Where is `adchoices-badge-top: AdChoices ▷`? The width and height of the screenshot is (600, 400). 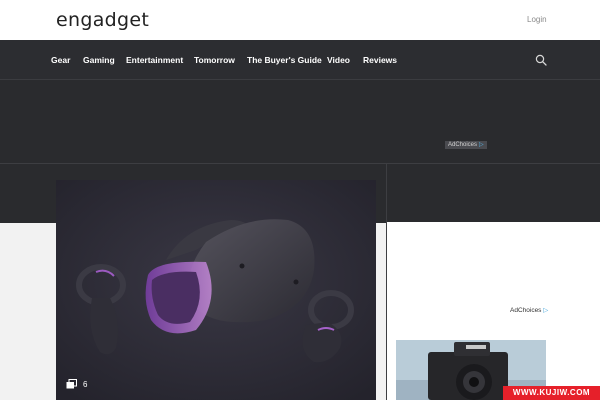 adchoices-badge-top: AdChoices ▷ is located at coordinates (466, 145).